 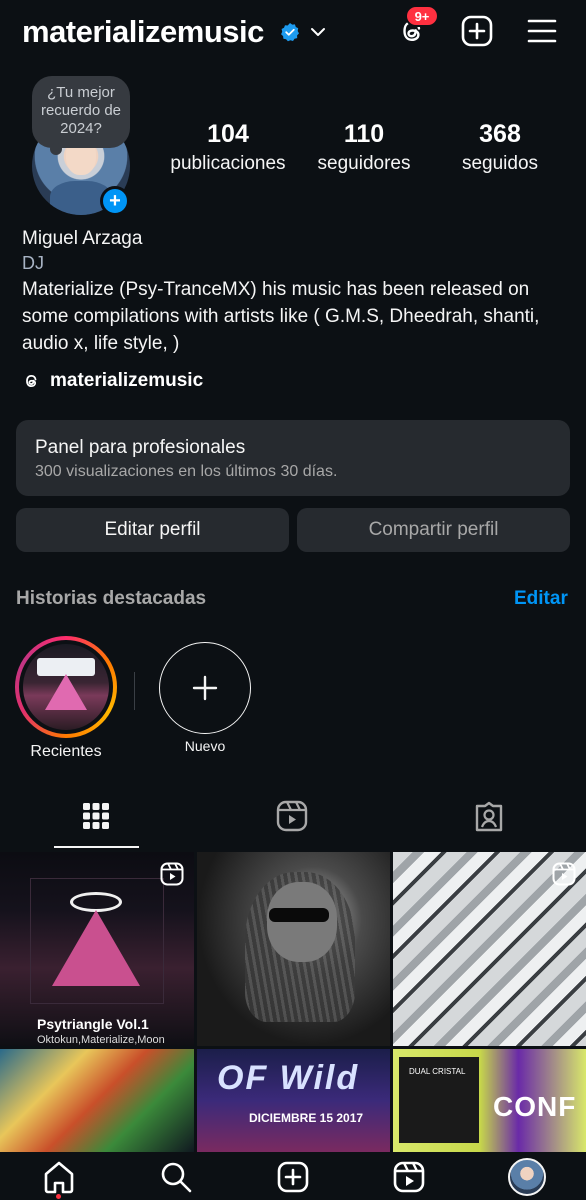 What do you see at coordinates (500, 163) in the screenshot?
I see `stat-following-label: seguidos` at bounding box center [500, 163].